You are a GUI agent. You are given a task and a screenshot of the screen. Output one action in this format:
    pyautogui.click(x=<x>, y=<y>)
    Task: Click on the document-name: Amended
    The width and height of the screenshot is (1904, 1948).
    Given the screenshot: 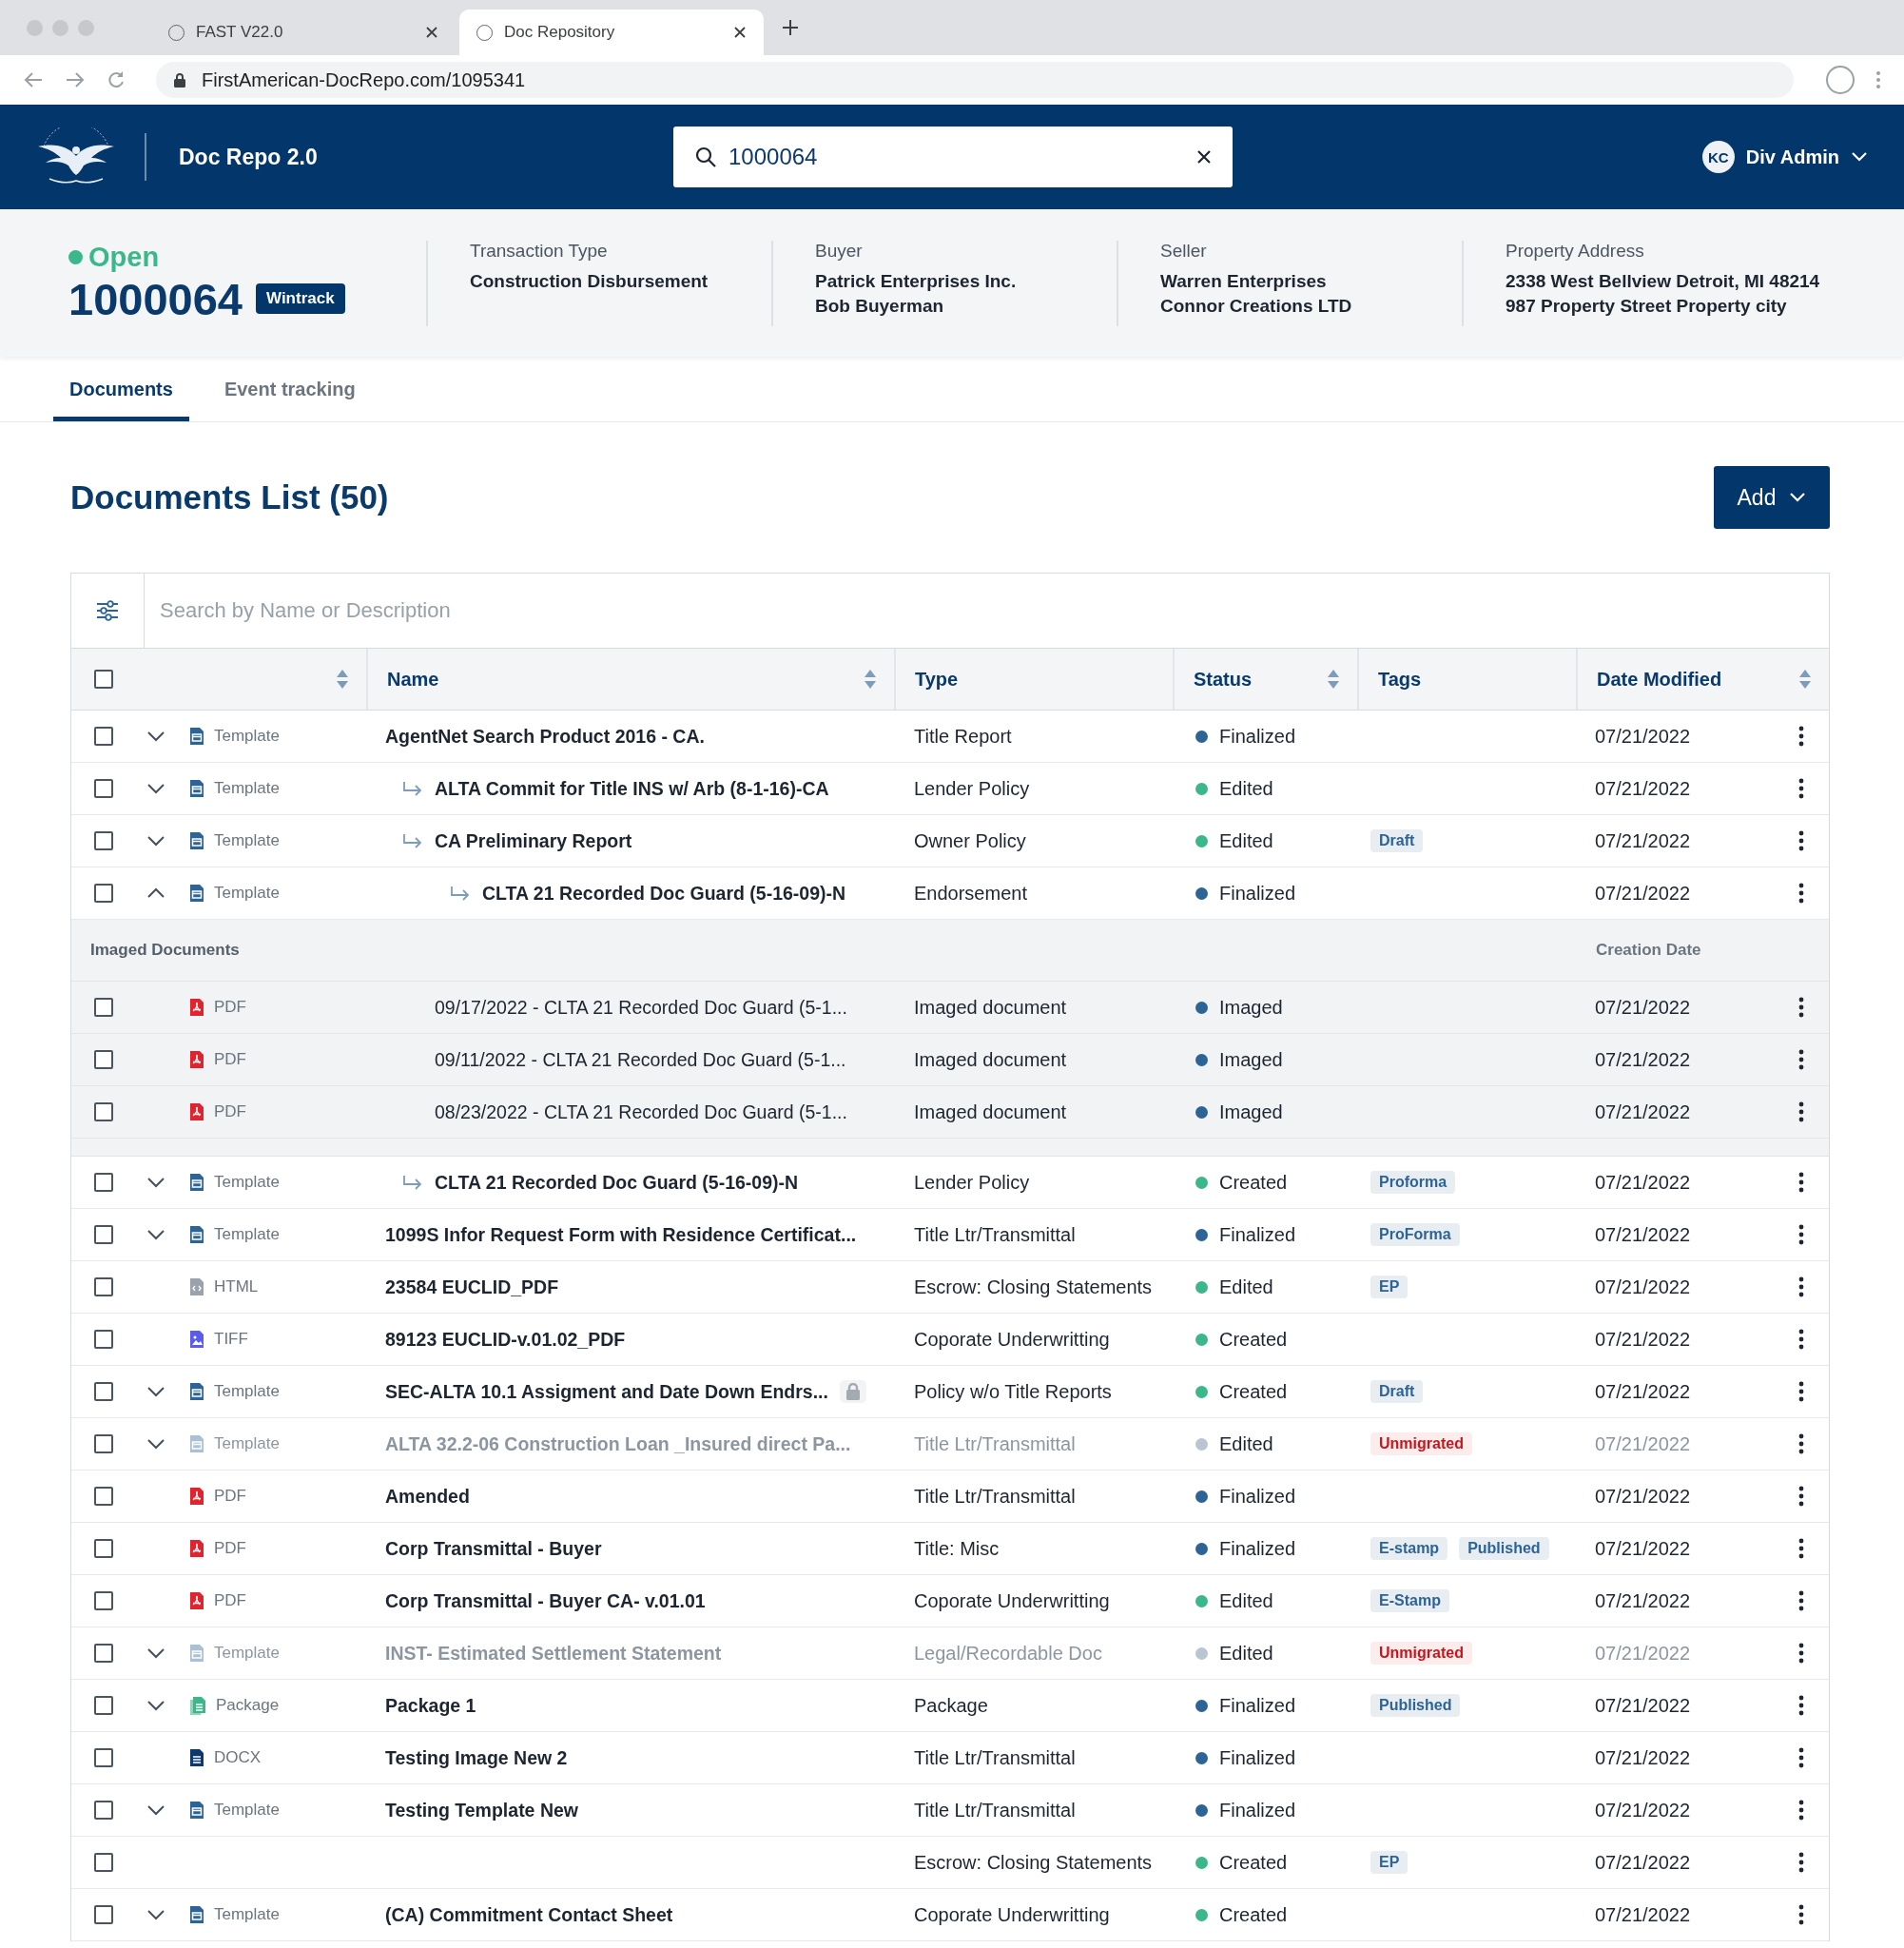 What is the action you would take?
    pyautogui.click(x=427, y=1497)
    